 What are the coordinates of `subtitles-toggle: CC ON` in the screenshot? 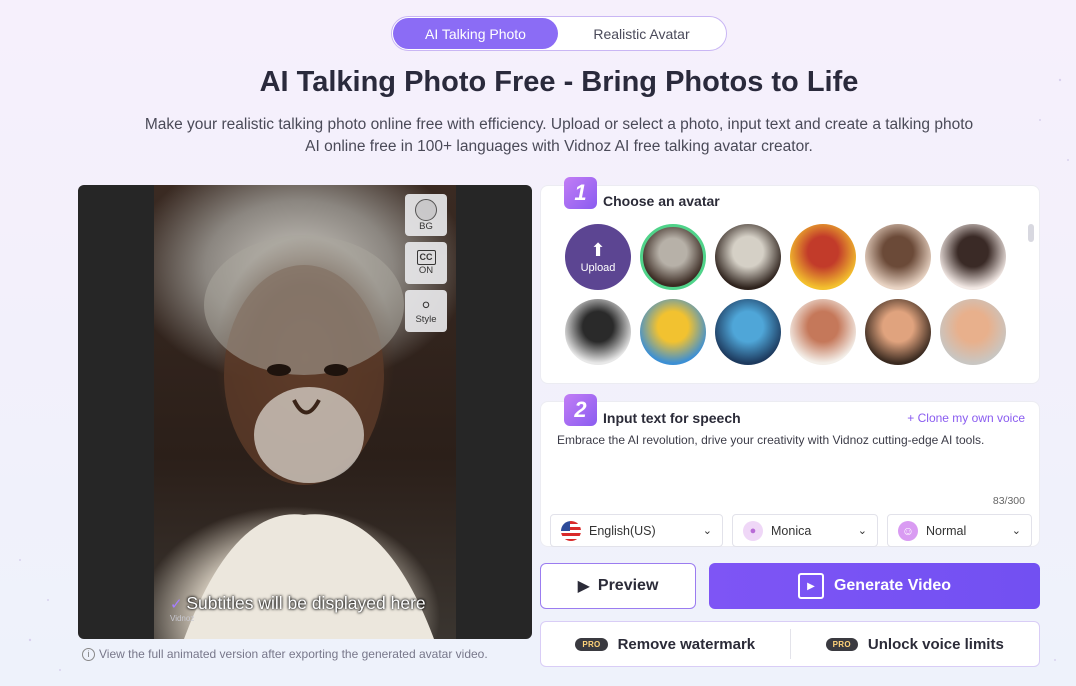 It's located at (426, 263).